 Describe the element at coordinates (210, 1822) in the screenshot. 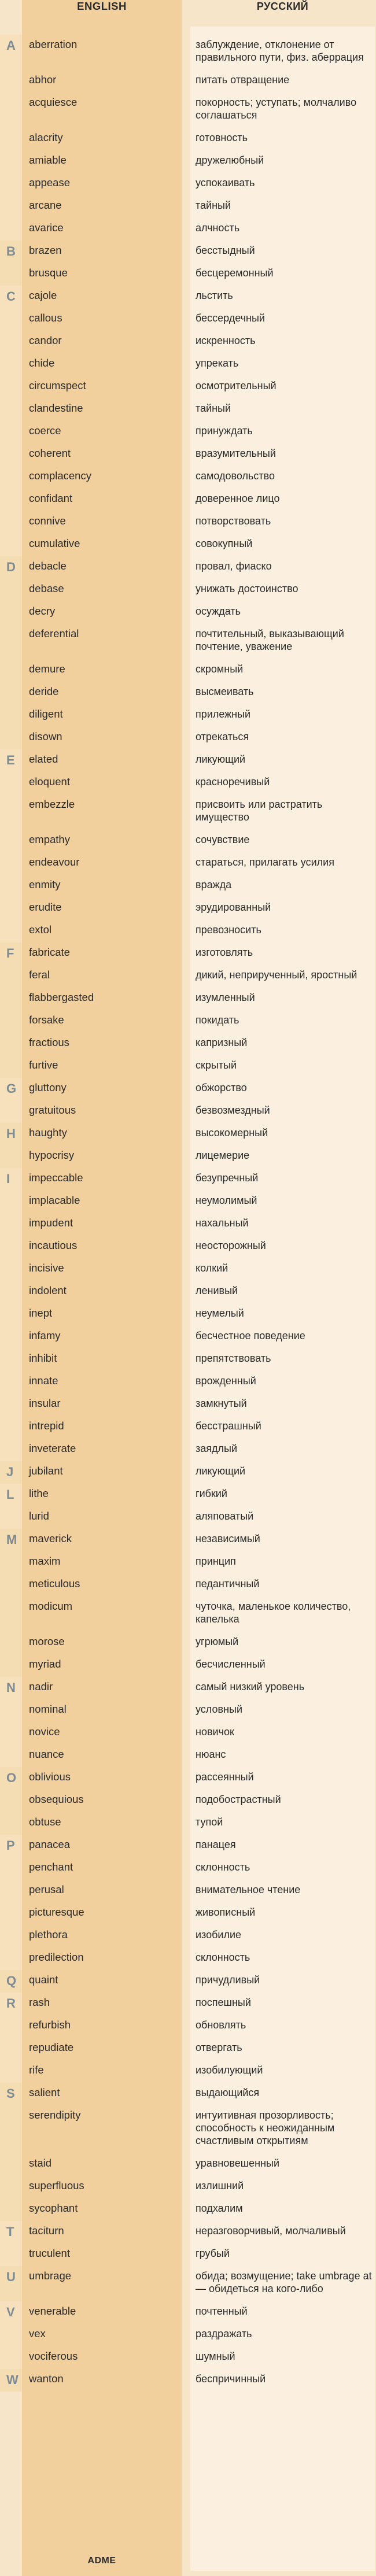

I see `russian-translation: тупой` at that location.